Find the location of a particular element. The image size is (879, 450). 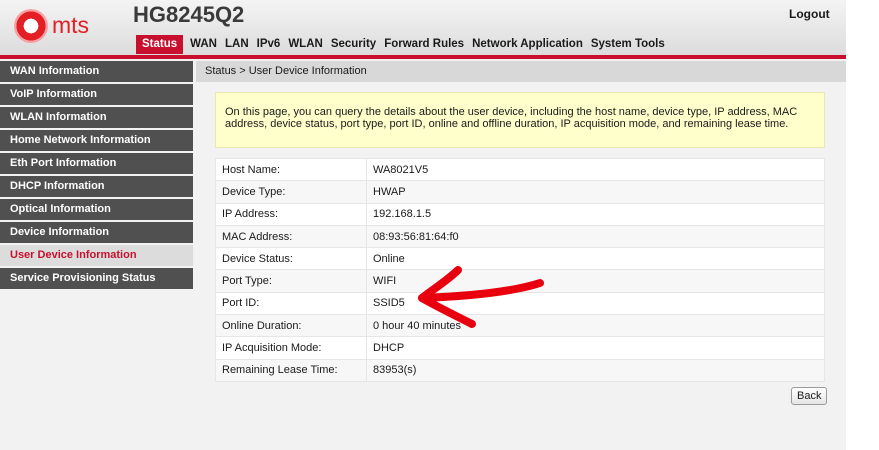

table-row: Remaining Lease Time: 83953(s) is located at coordinates (520, 370).